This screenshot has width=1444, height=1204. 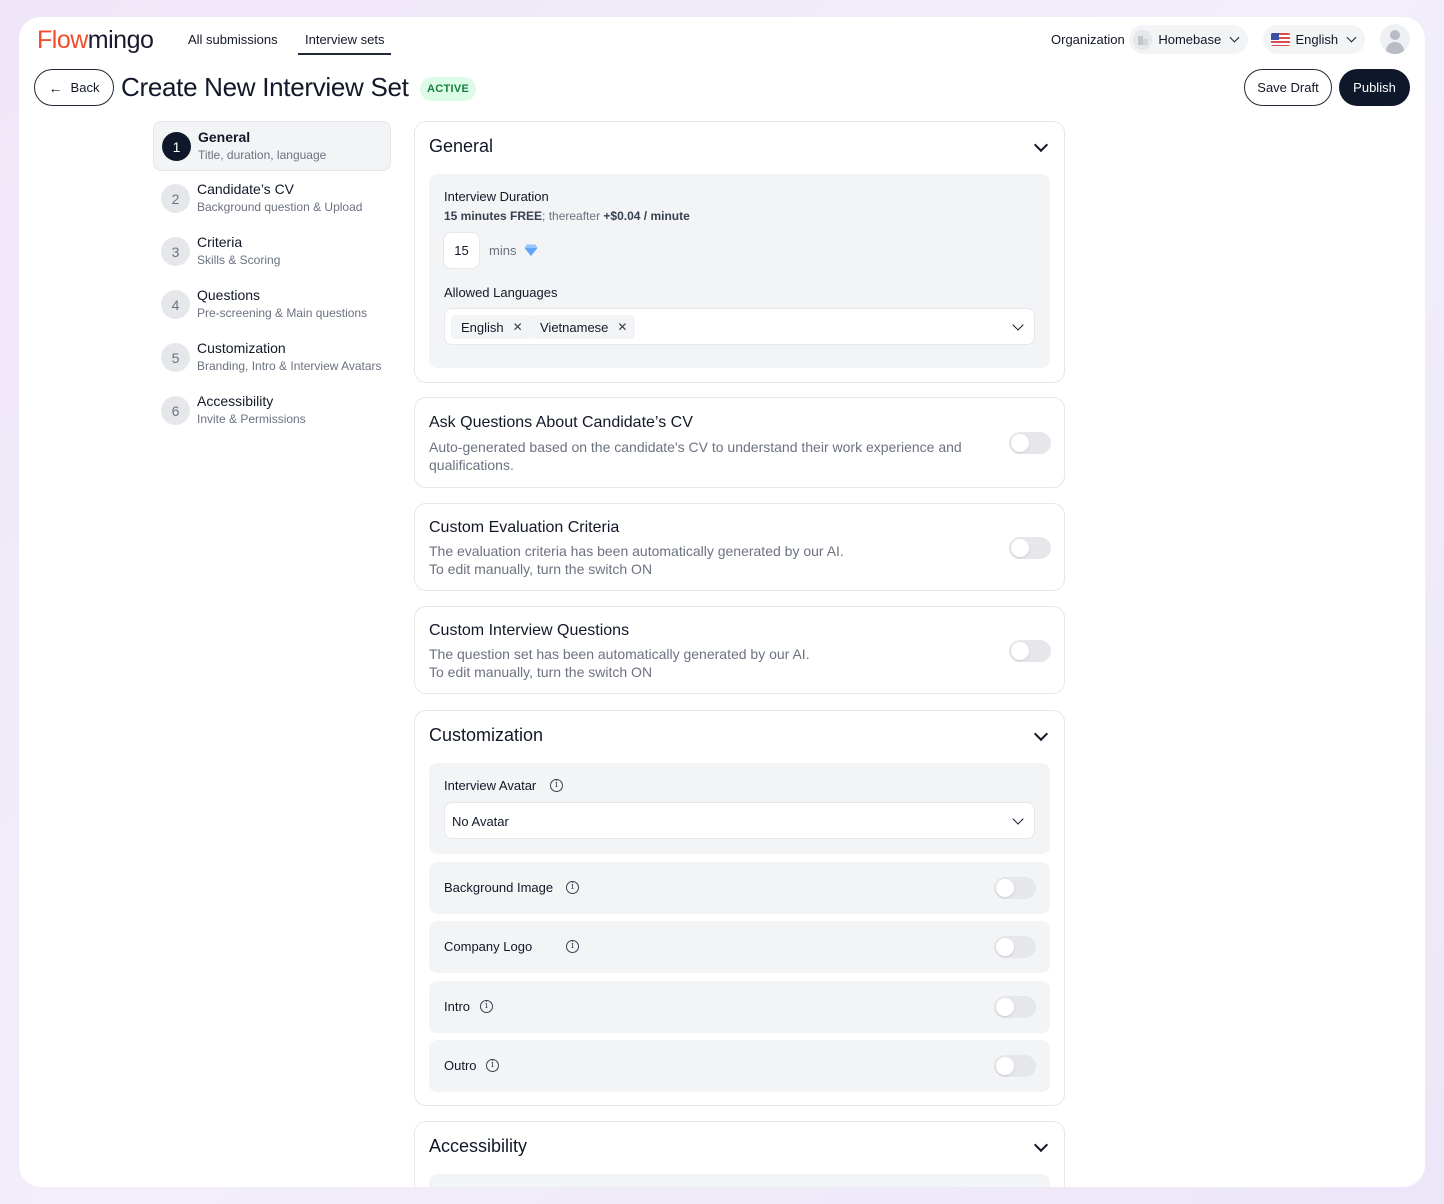 I want to click on step-number: 6, so click(x=175, y=410).